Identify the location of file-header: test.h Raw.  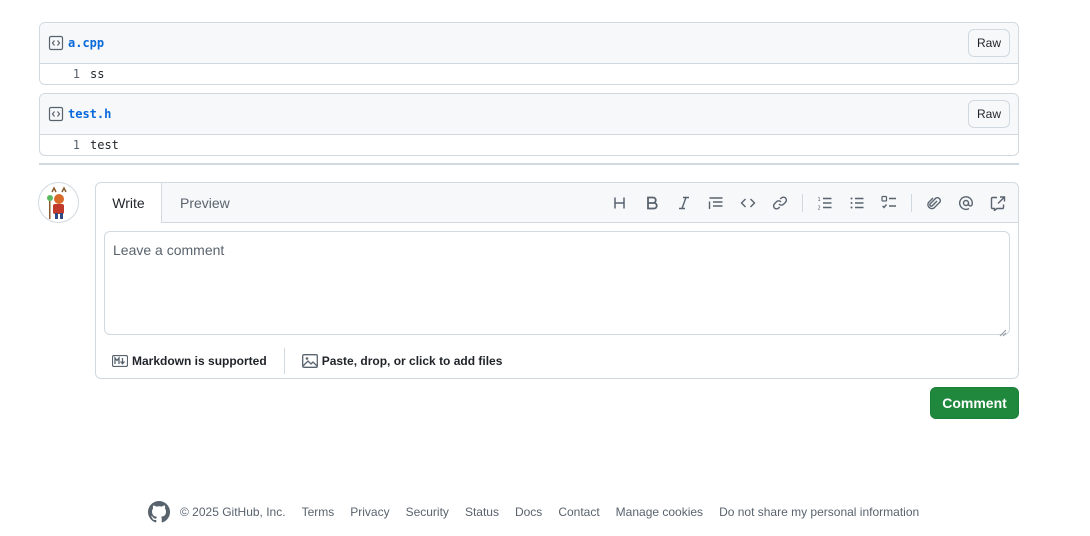
(529, 114).